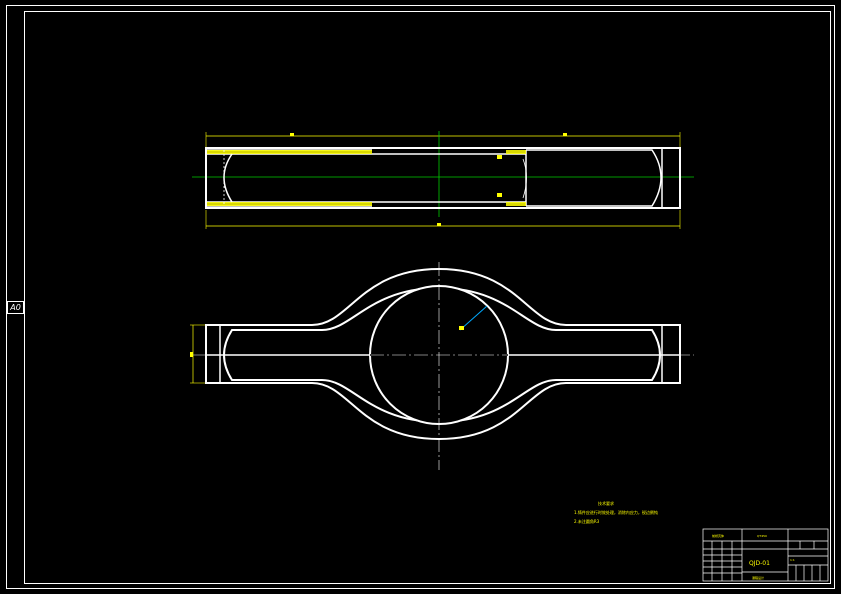 The width and height of the screenshot is (841, 594). What do you see at coordinates (762, 536) in the screenshot?
I see `title-block-material: QT450` at bounding box center [762, 536].